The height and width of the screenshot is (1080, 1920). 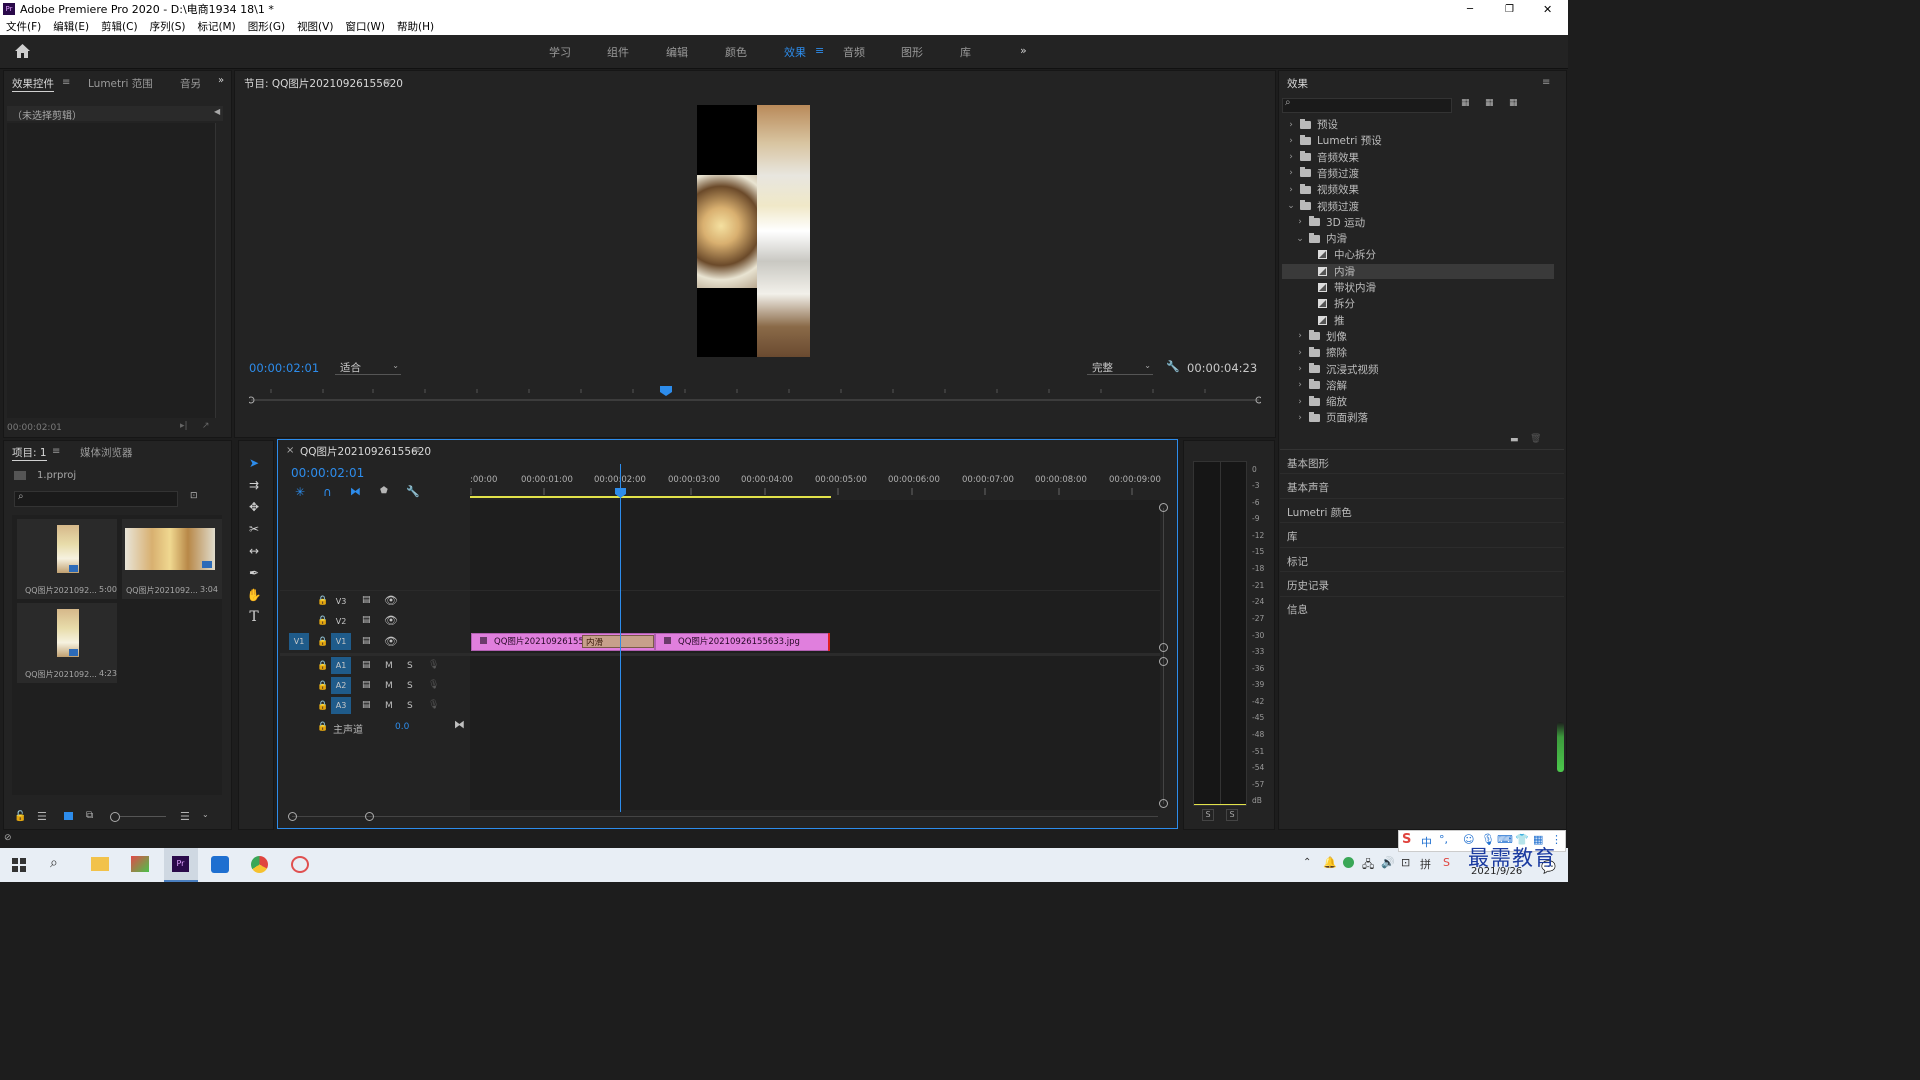 I want to click on find-icon: ⊡, so click(x=194, y=496).